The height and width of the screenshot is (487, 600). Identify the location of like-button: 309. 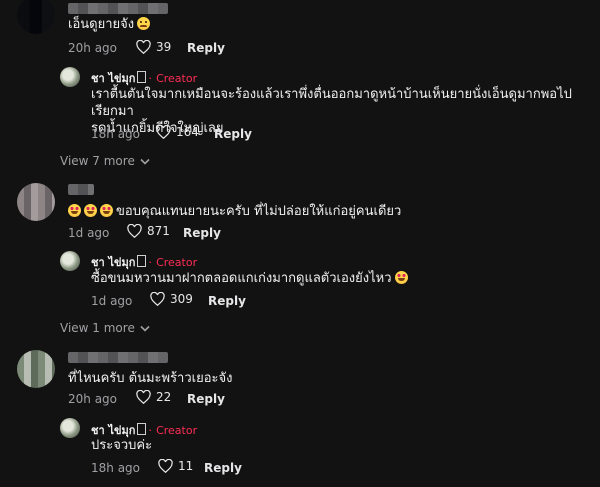
(171, 299).